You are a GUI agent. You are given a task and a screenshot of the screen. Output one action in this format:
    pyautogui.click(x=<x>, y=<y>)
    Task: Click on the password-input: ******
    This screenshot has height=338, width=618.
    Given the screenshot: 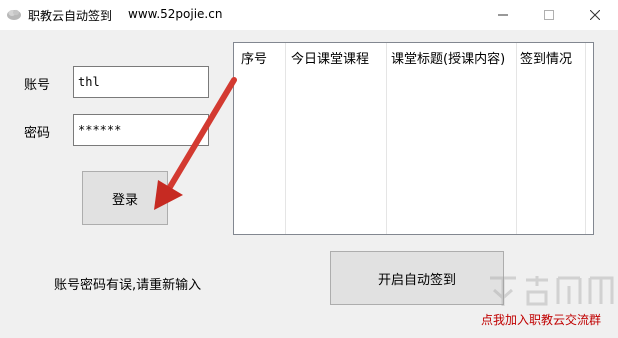 What is the action you would take?
    pyautogui.click(x=141, y=130)
    